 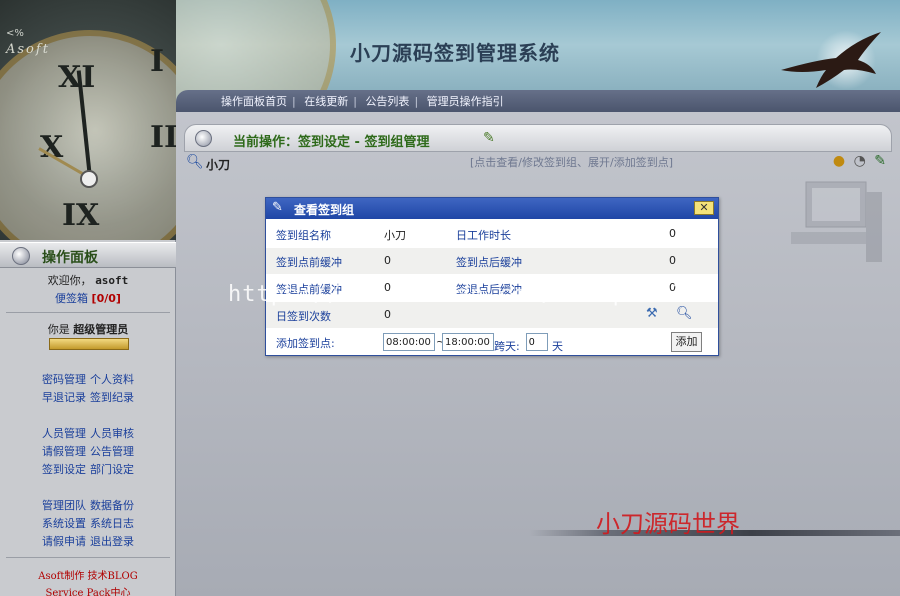 I want to click on computer-decoration, so click(x=836, y=221).